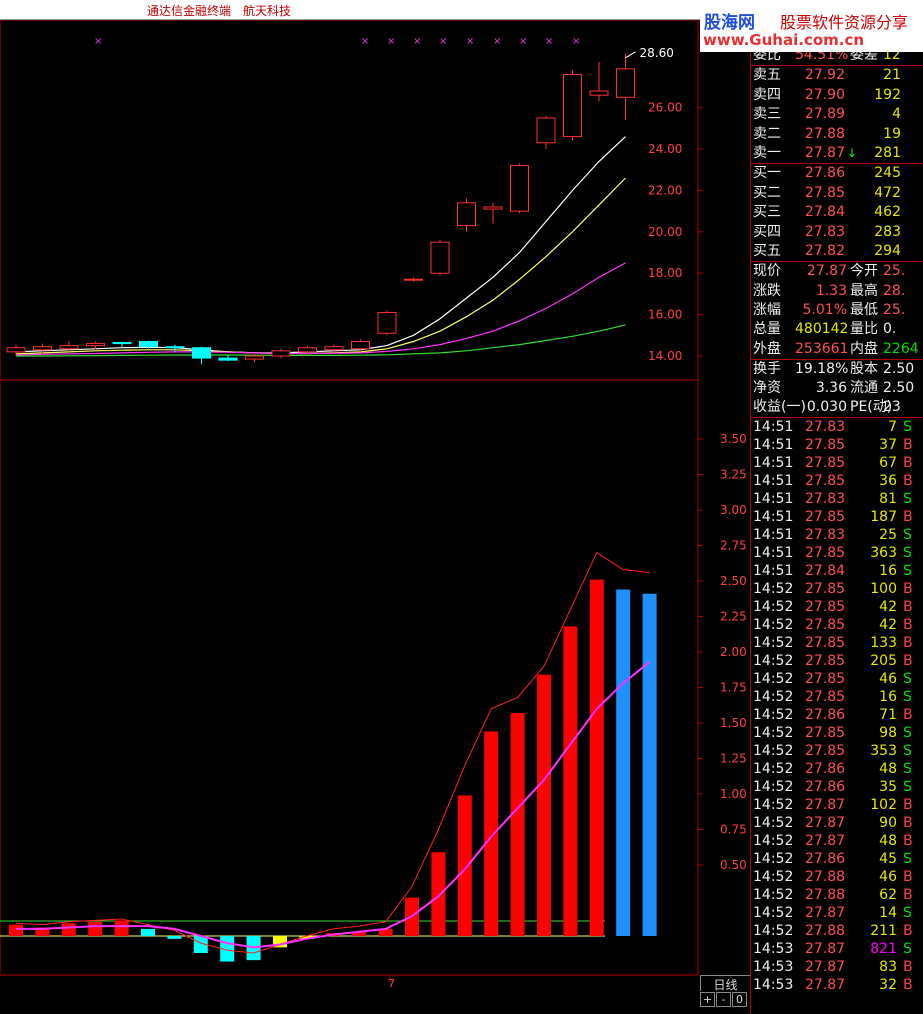 The height and width of the screenshot is (1014, 923). Describe the element at coordinates (733, 581) in the screenshot. I see `ind-ytick-label: 2.50` at that location.